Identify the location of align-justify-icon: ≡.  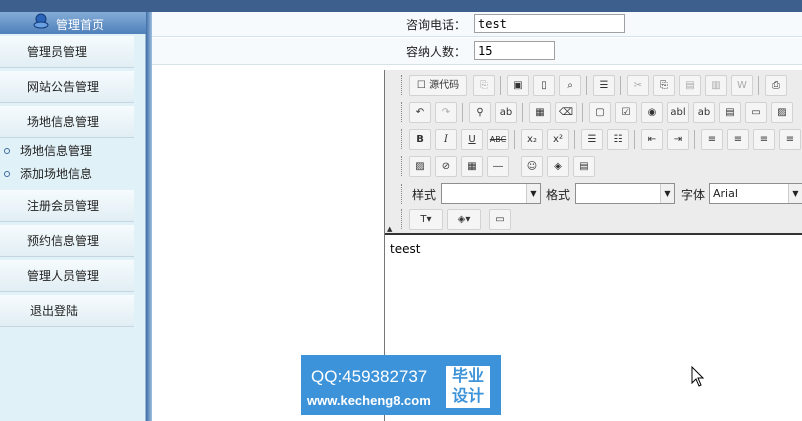
(790, 139).